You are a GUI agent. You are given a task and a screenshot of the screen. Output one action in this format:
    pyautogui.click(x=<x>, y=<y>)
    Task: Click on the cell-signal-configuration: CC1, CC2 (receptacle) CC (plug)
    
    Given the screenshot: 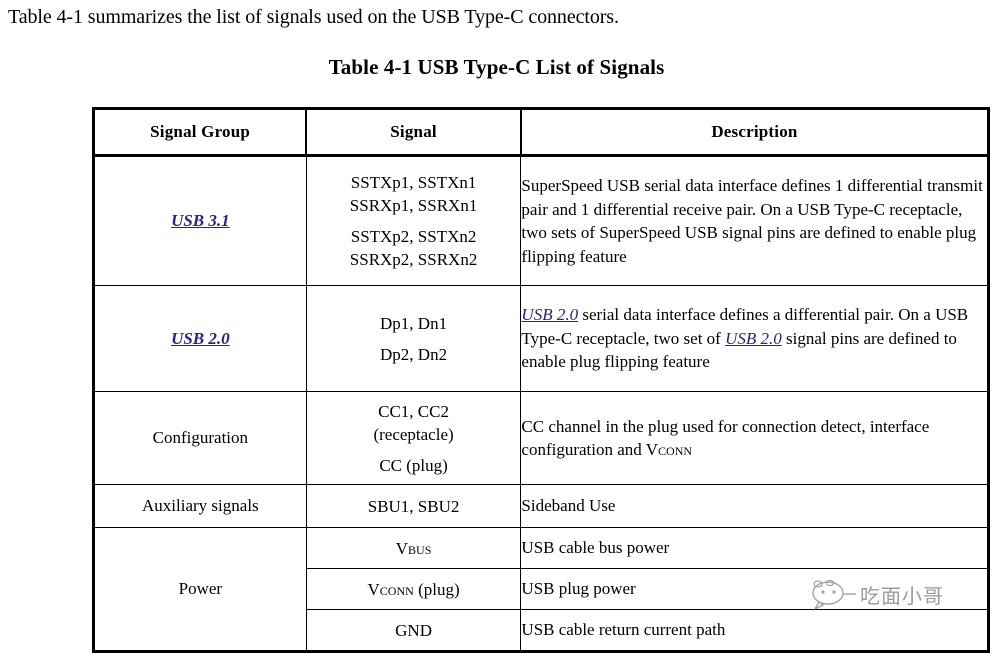 What is the action you would take?
    pyautogui.click(x=413, y=438)
    